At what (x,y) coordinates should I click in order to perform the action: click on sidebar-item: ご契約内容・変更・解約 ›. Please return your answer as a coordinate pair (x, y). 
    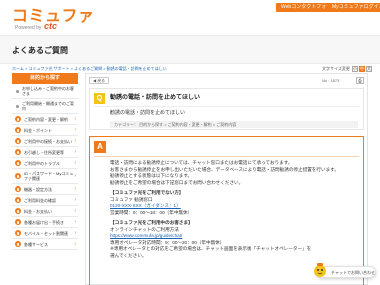
    Looking at the image, I should click on (45, 119).